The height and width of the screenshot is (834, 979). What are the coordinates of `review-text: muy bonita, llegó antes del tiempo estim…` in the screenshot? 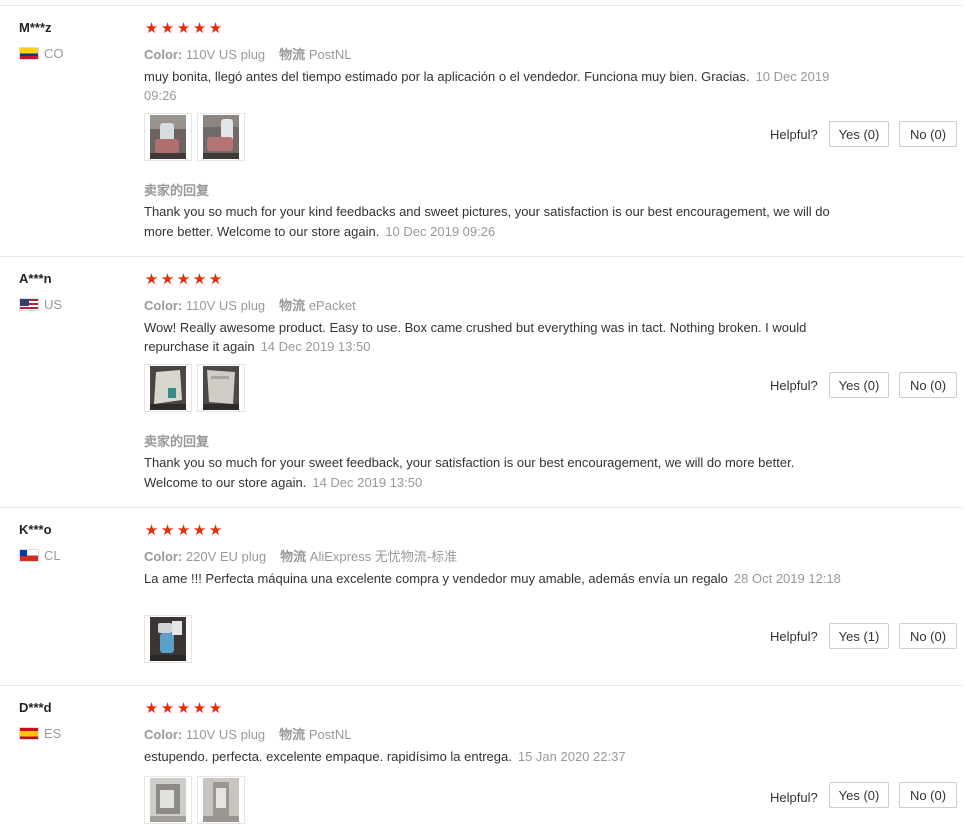 It's located at (504, 86).